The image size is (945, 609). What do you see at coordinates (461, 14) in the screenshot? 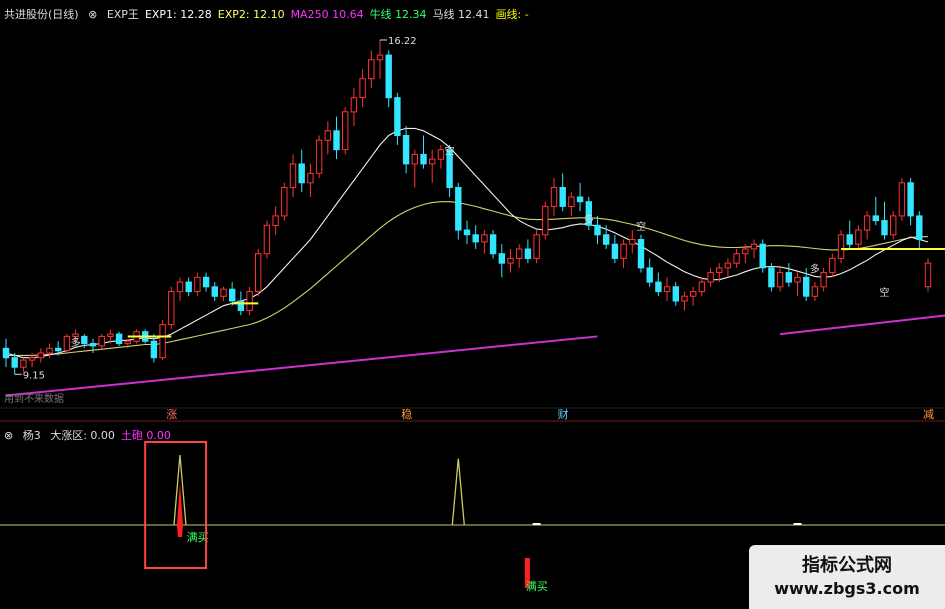
I see `header-item: 马线 12.41` at bounding box center [461, 14].